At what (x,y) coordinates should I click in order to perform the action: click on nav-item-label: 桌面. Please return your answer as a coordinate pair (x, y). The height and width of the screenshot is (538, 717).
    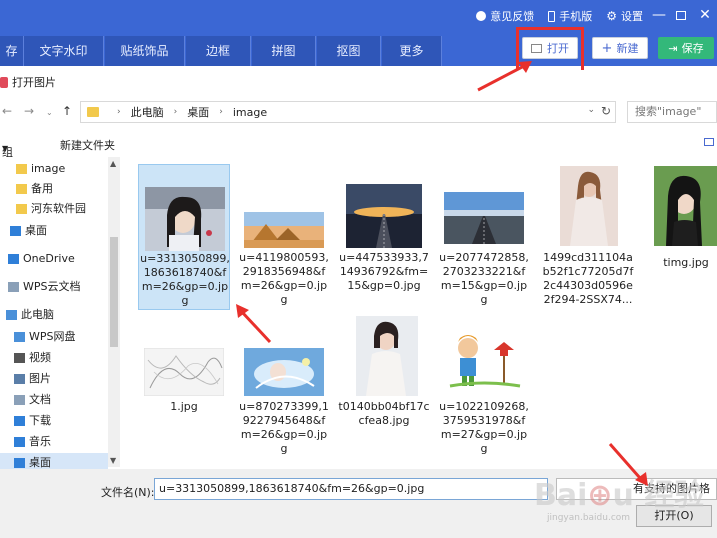
    Looking at the image, I should click on (36, 230).